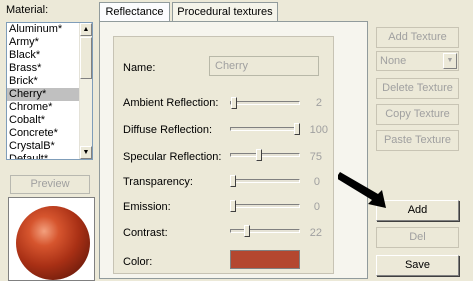 The width and height of the screenshot is (473, 281). Describe the element at coordinates (44, 107) in the screenshot. I see `material-list-item: Chrome*` at that location.